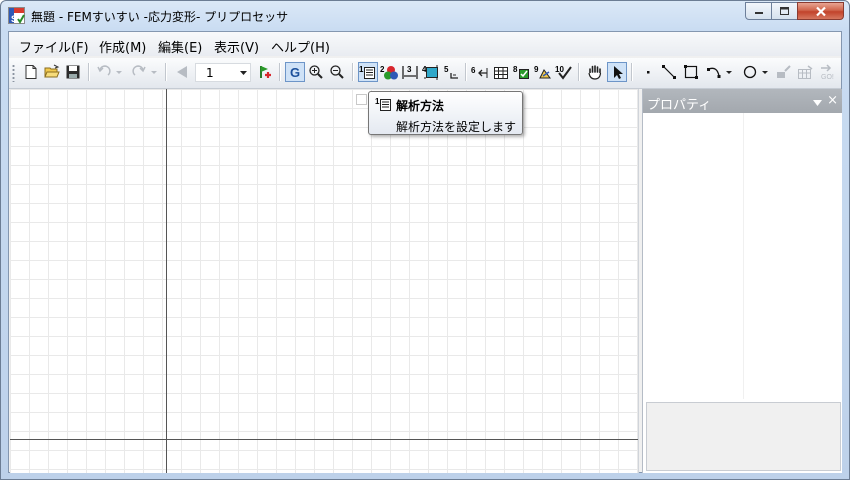 This screenshot has width=850, height=480. I want to click on open-folder-icon, so click(52, 71).